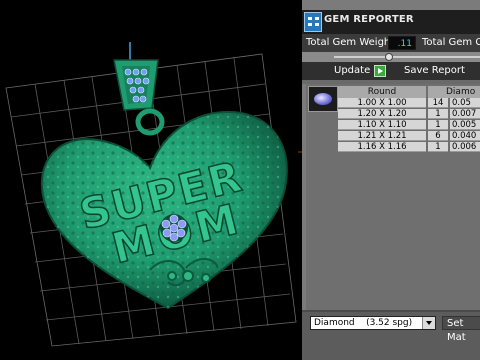  What do you see at coordinates (465, 103) in the screenshot?
I see `table-cell-weight: 0.05` at bounding box center [465, 103].